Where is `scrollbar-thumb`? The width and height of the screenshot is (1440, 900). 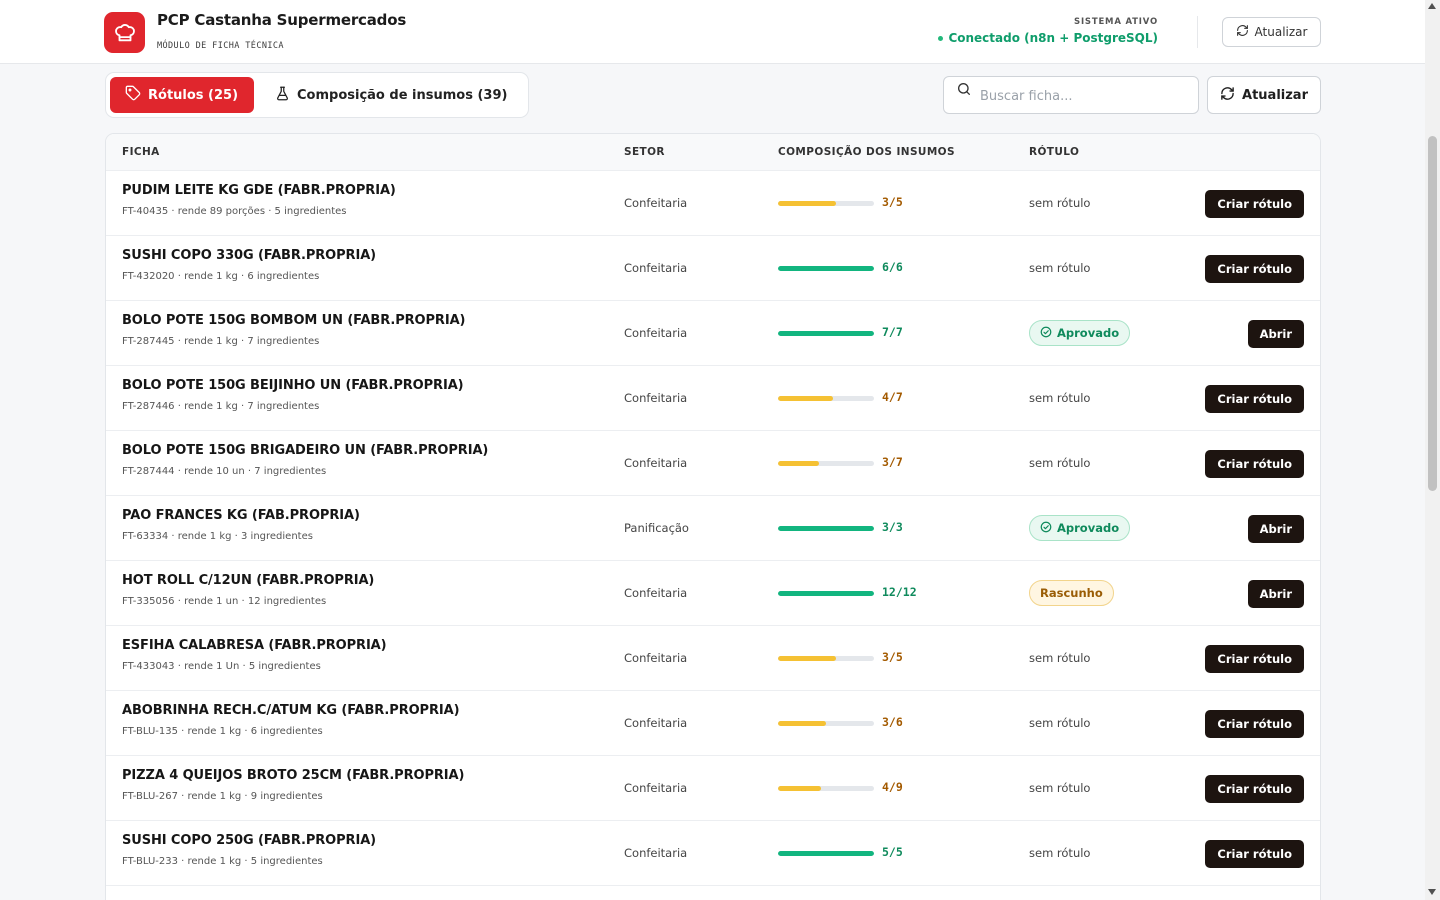
scrollbar-thumb is located at coordinates (1432, 313).